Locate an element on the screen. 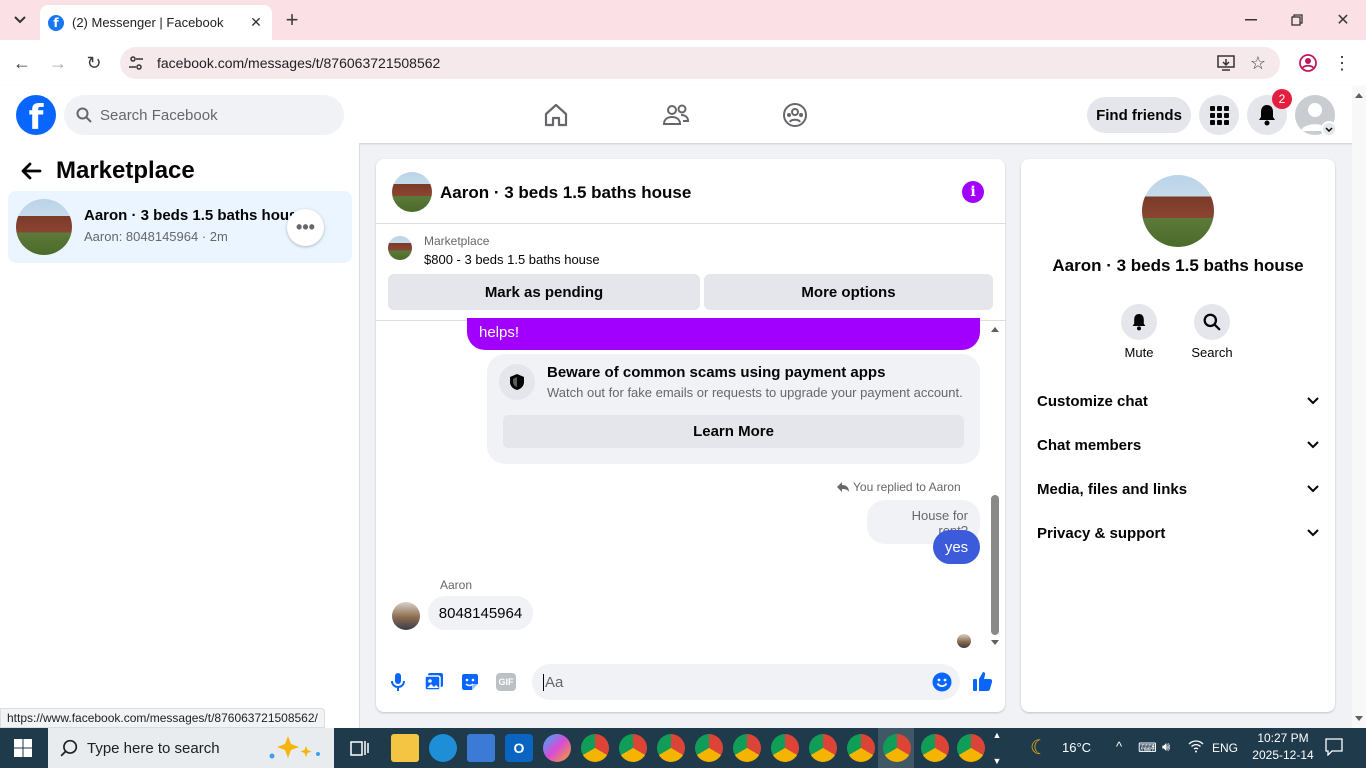  microphone-icon is located at coordinates (398, 683).